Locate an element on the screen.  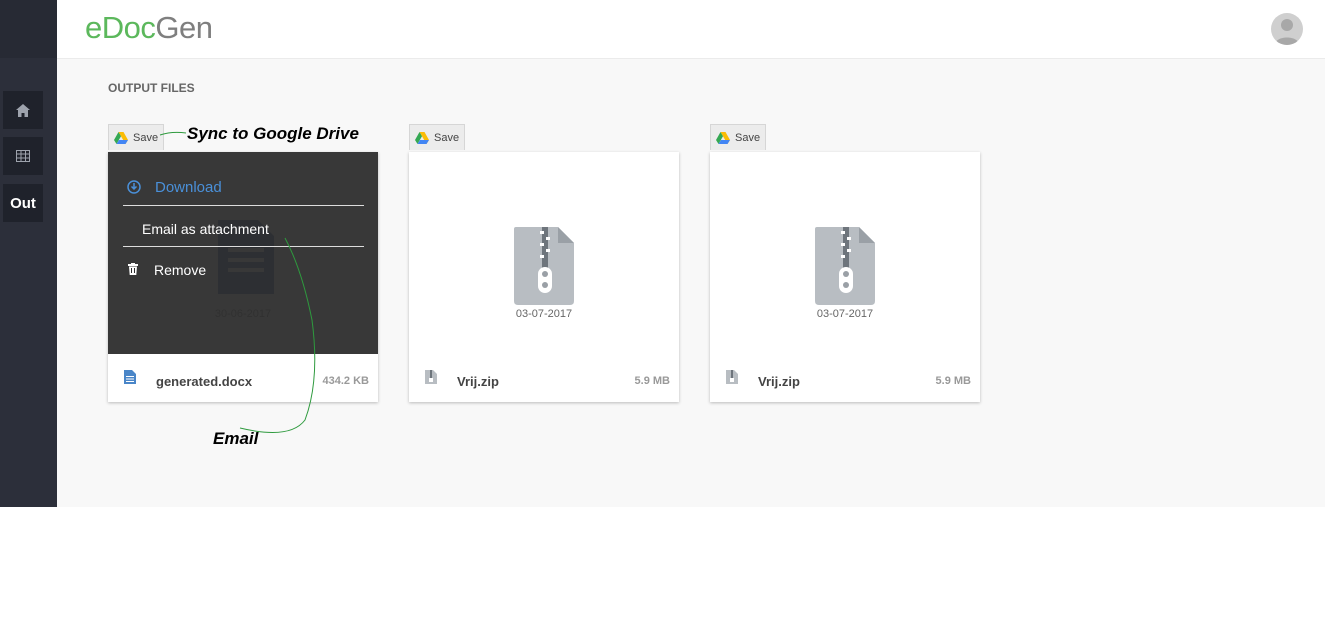
annotation-email: Email is located at coordinates (236, 438).